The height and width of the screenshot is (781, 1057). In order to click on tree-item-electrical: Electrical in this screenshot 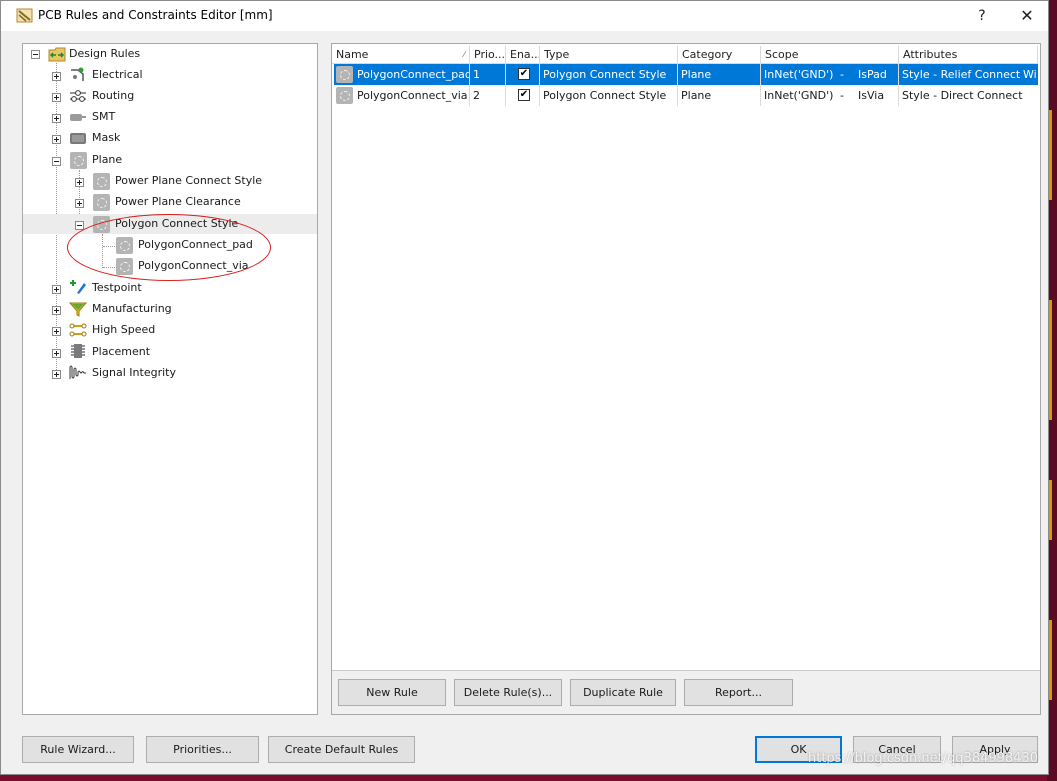, I will do `click(170, 75)`.